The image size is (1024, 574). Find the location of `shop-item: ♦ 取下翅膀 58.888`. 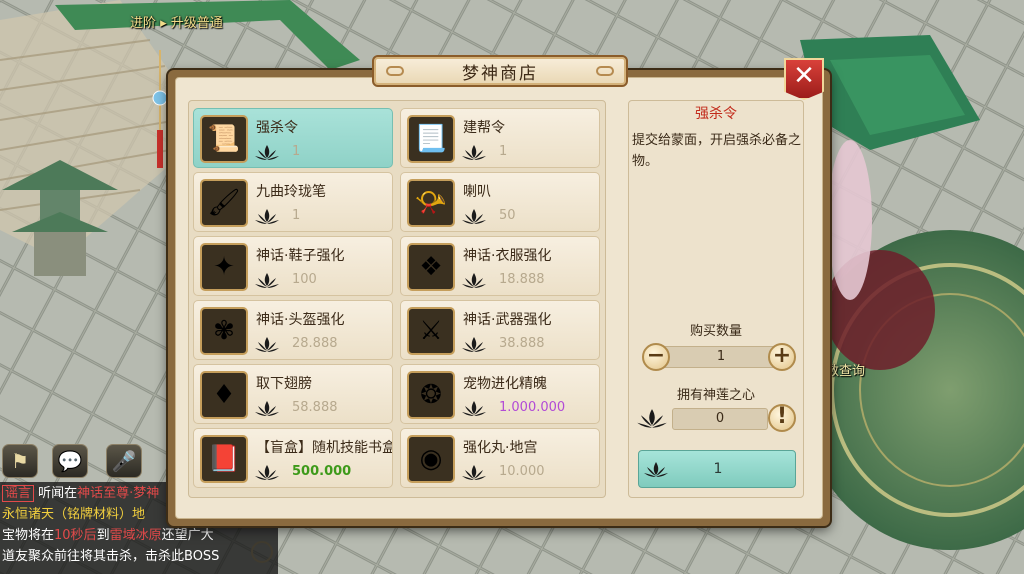

shop-item: ♦ 取下翅膀 58.888 is located at coordinates (293, 394).